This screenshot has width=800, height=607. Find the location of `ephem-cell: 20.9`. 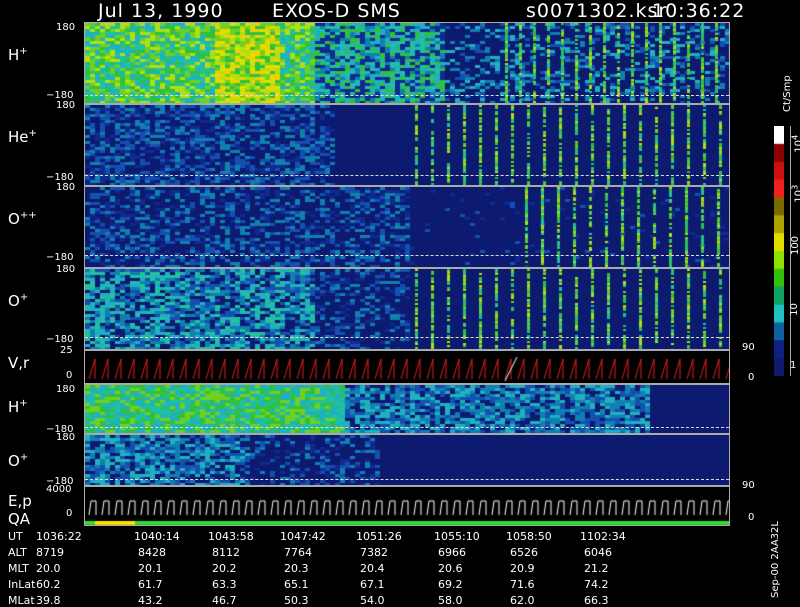

ephem-cell: 20.9 is located at coordinates (522, 568).